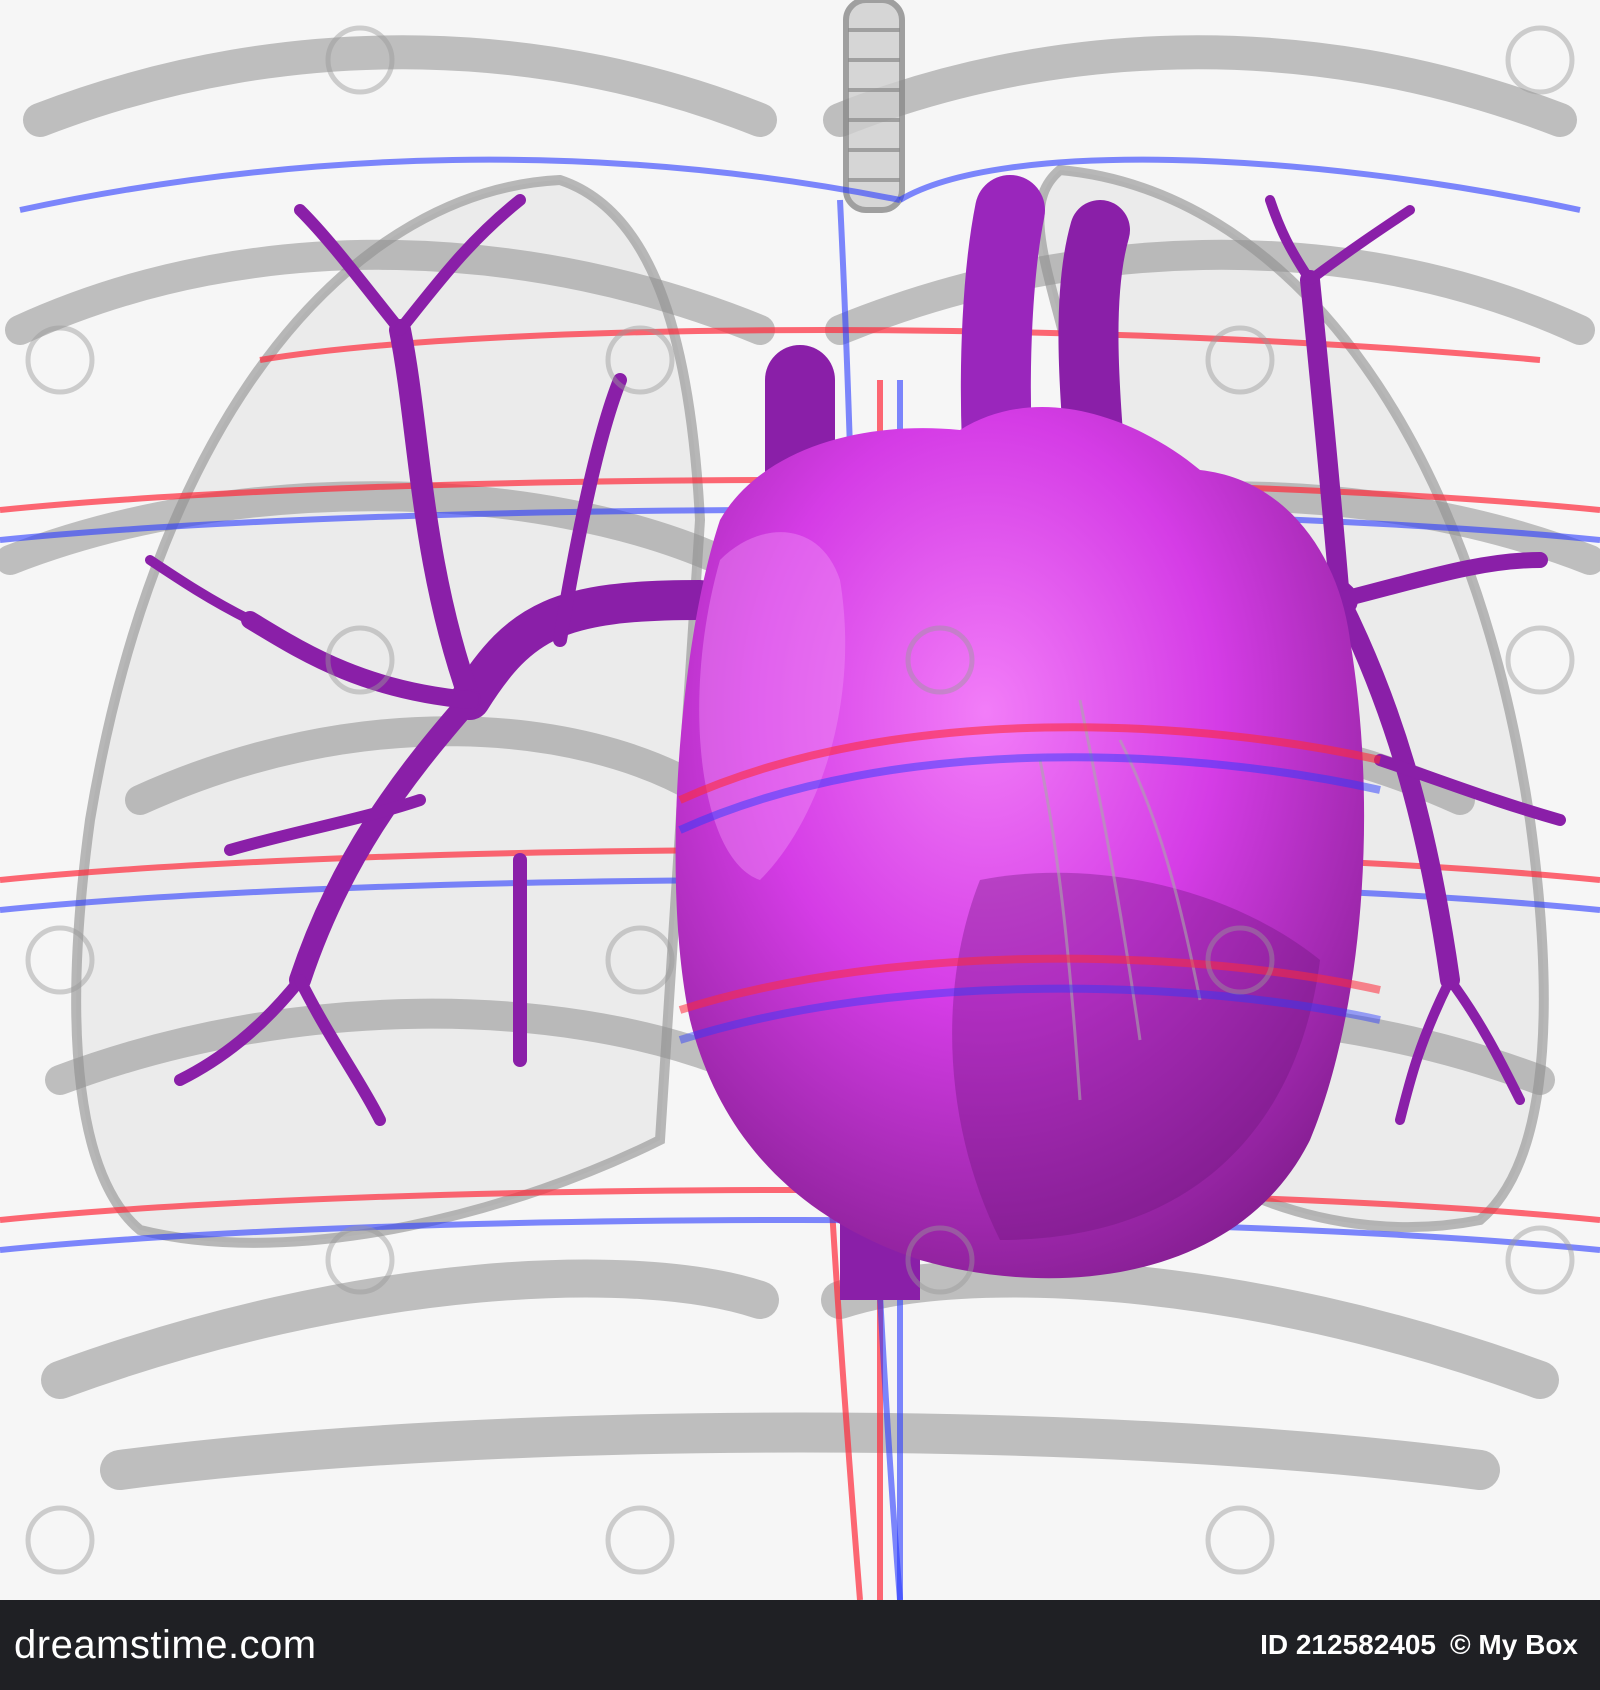  Describe the element at coordinates (1348, 1644) in the screenshot. I see `image-id: ID 212582405` at that location.